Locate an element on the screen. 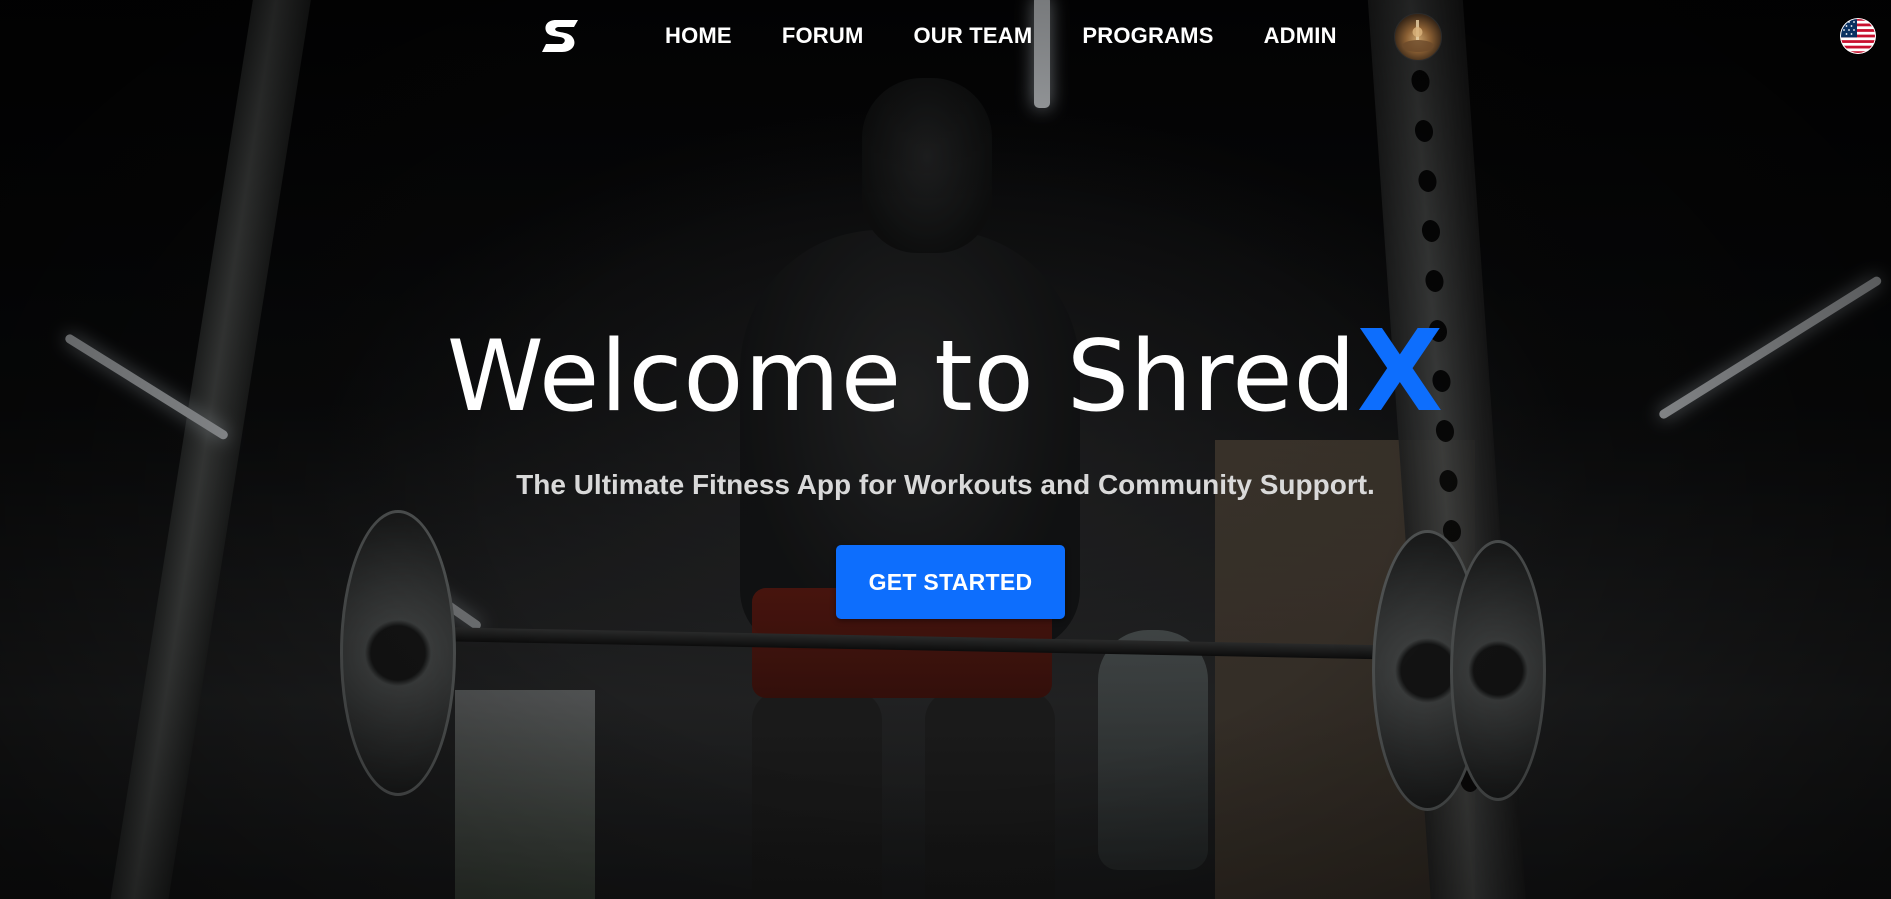 Image resolution: width=1891 pixels, height=899 pixels. shredx-logo-icon is located at coordinates (561, 36).